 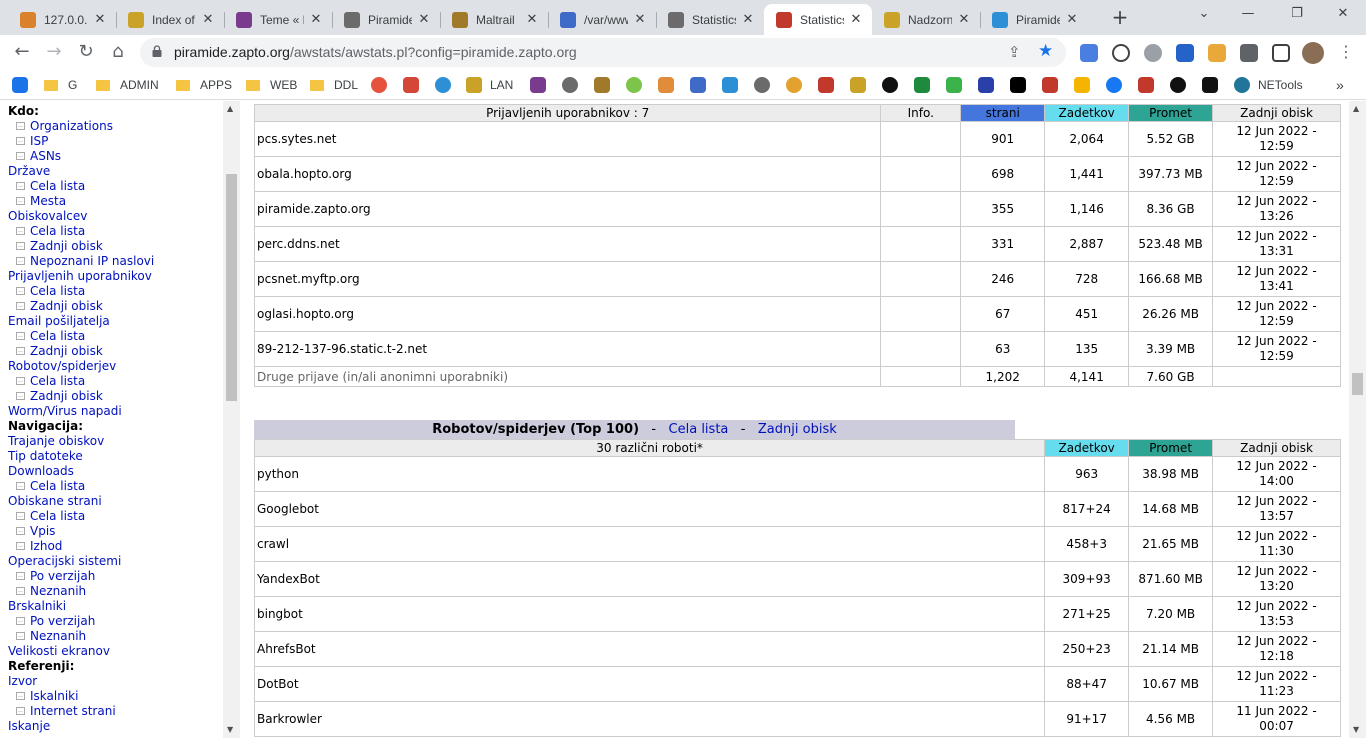 What do you see at coordinates (797, 429) in the screenshot?
I see `robots-last-visit-link: Zadnji obisk` at bounding box center [797, 429].